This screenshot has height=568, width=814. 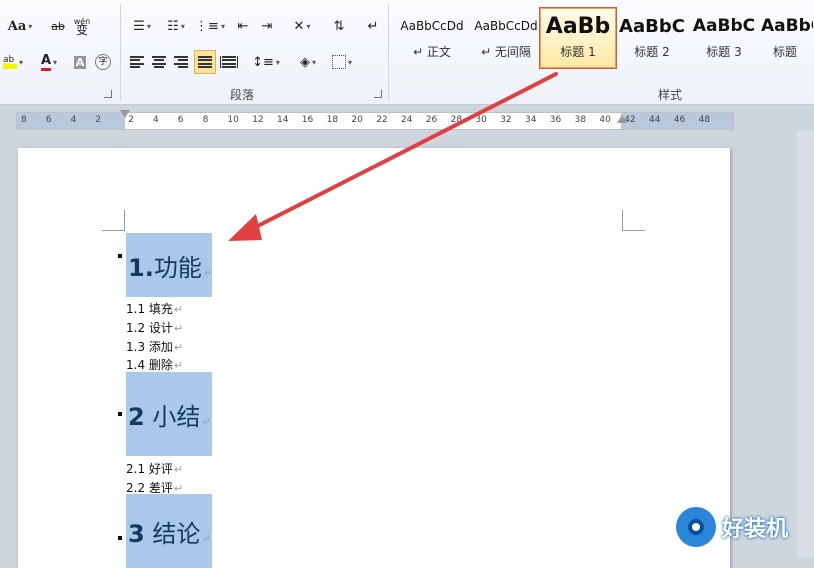 I want to click on align-center-button, so click(x=159, y=62).